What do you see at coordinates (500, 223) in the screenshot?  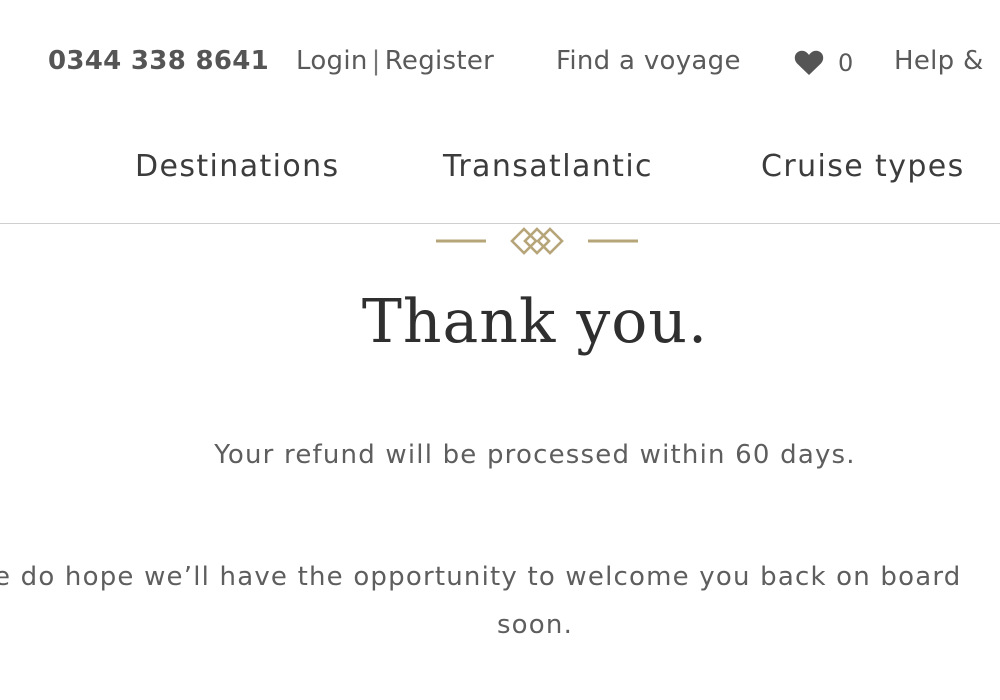 I see `header-divider` at bounding box center [500, 223].